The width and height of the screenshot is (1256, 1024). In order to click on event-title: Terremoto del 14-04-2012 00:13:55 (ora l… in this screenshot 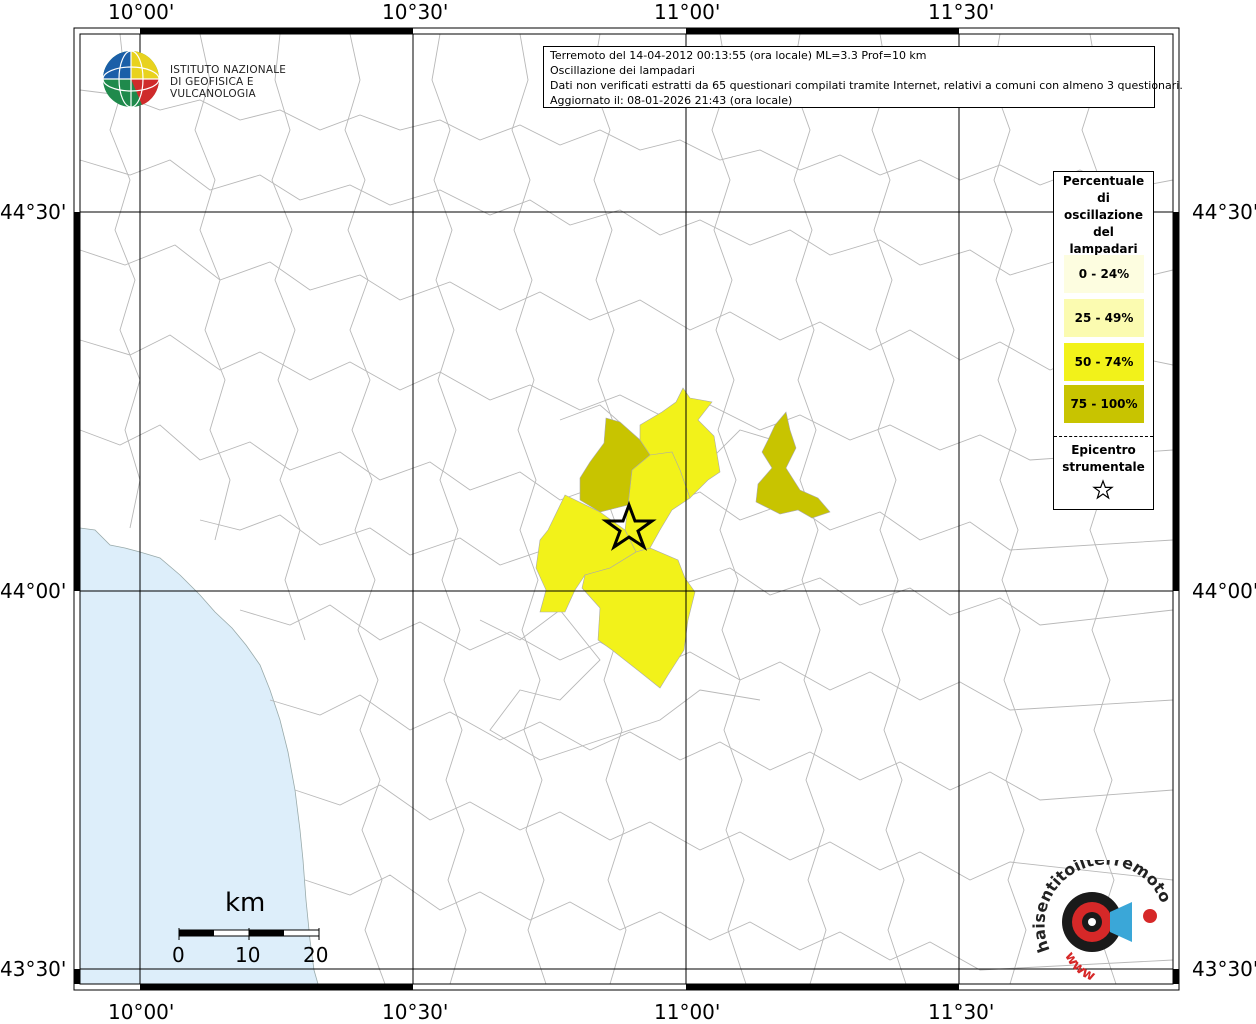, I will do `click(738, 55)`.